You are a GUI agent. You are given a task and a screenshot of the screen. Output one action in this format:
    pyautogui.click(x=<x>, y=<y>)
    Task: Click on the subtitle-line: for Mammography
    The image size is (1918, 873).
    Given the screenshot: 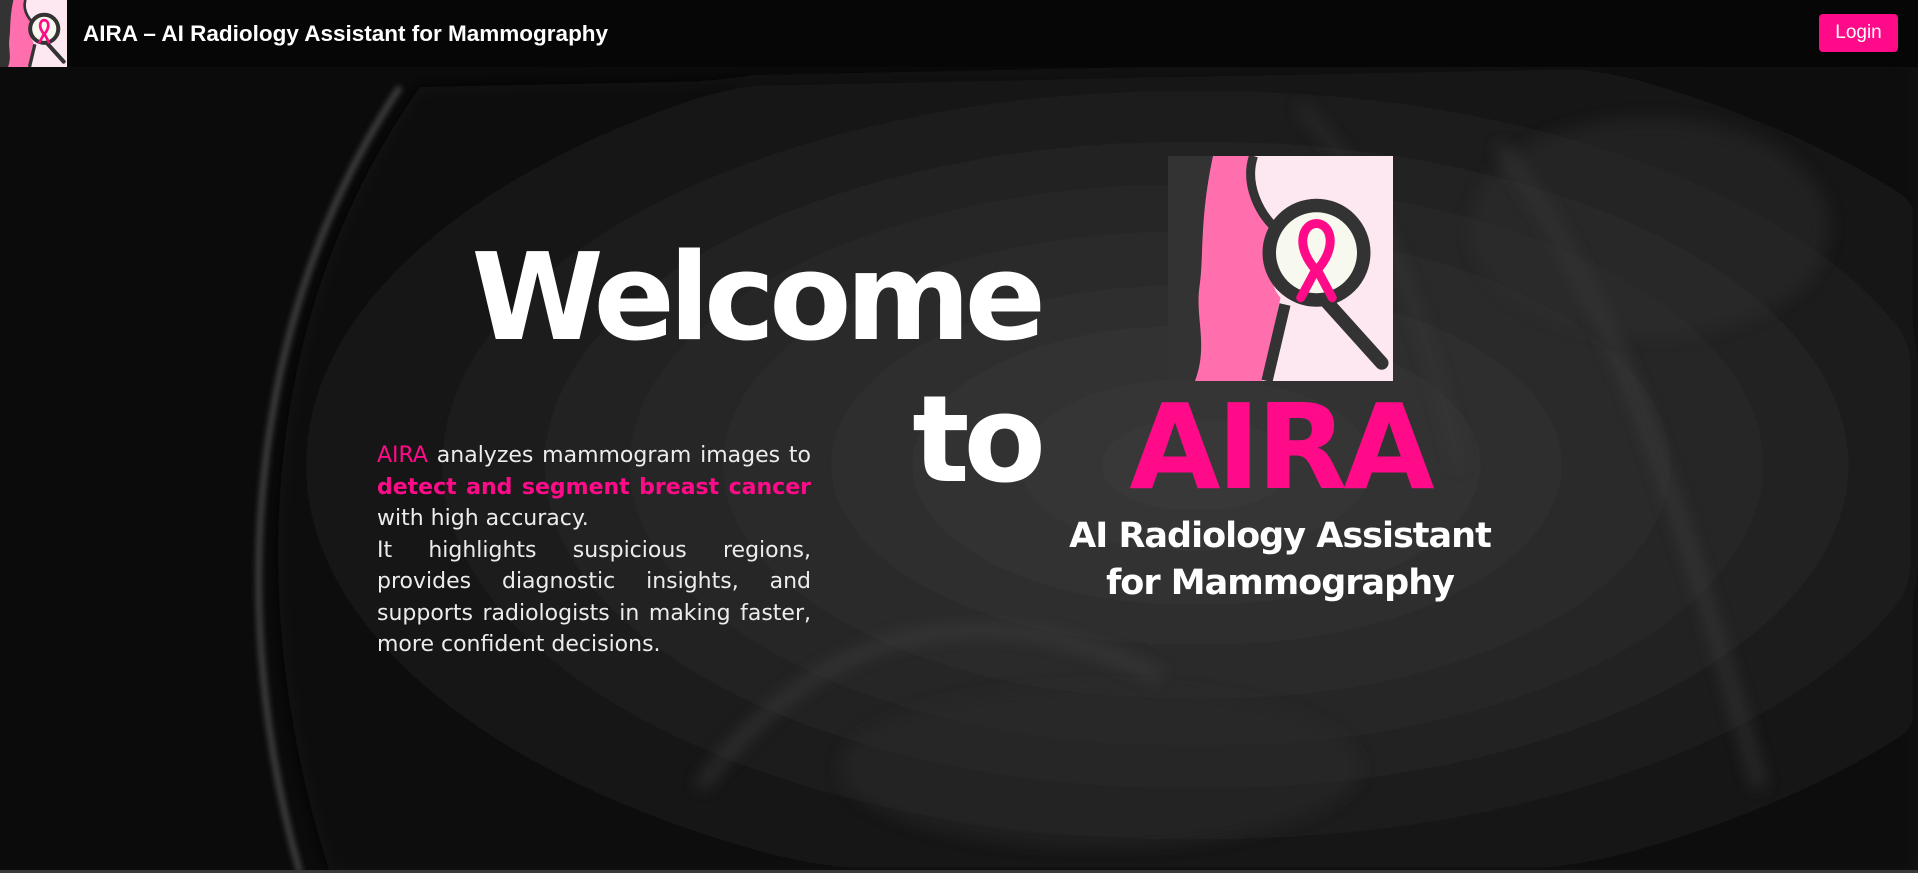 What is the action you would take?
    pyautogui.click(x=1280, y=583)
    